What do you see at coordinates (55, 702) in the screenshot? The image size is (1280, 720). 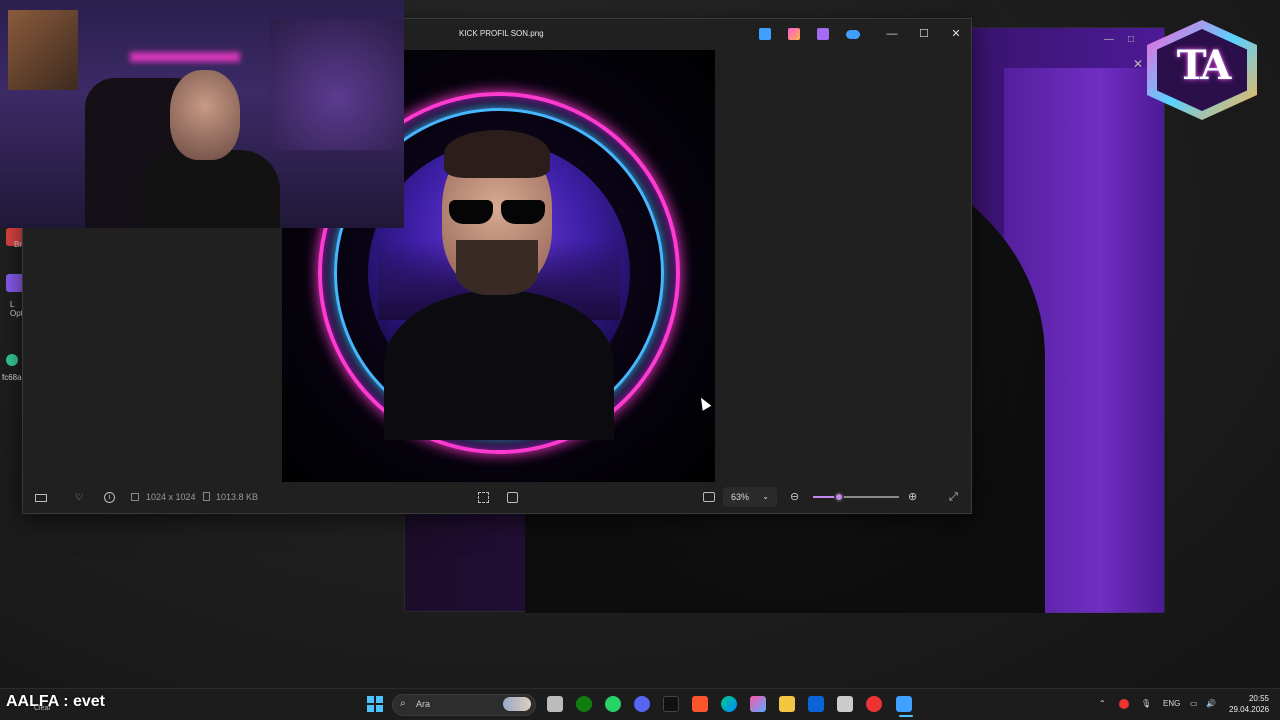 I see `chat-overlay-message: AALFA : evet` at bounding box center [55, 702].